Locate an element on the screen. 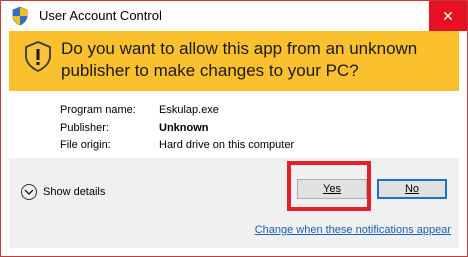 This screenshot has height=257, width=468. no-button: No is located at coordinates (412, 189).